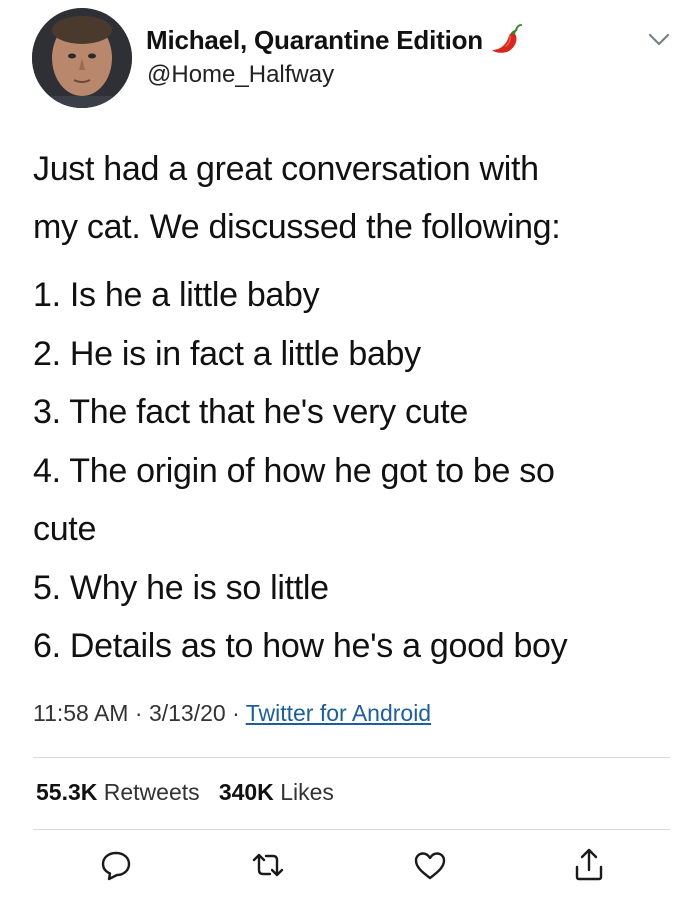 Image resolution: width=700 pixels, height=905 pixels. Describe the element at coordinates (80, 713) in the screenshot. I see `tweet-time: 11:58 AM` at that location.